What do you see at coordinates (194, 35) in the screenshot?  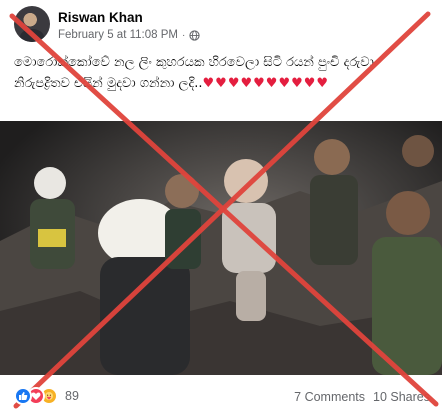 I see `globe-icon` at bounding box center [194, 35].